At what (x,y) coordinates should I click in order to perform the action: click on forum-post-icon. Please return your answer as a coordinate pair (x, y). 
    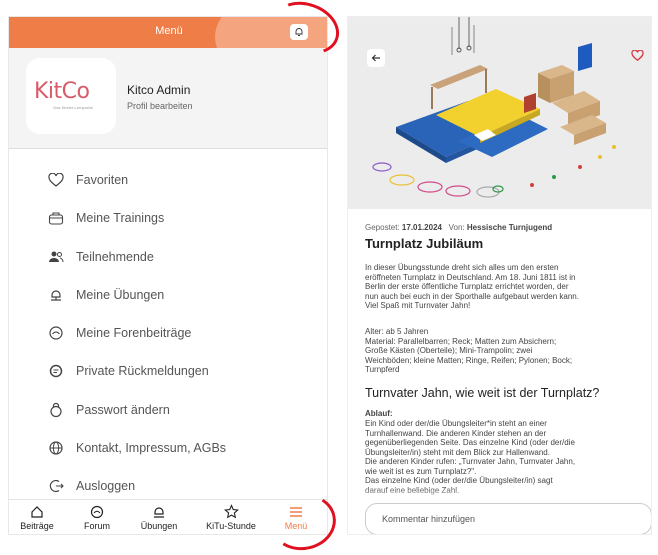
    Looking at the image, I should click on (56, 333).